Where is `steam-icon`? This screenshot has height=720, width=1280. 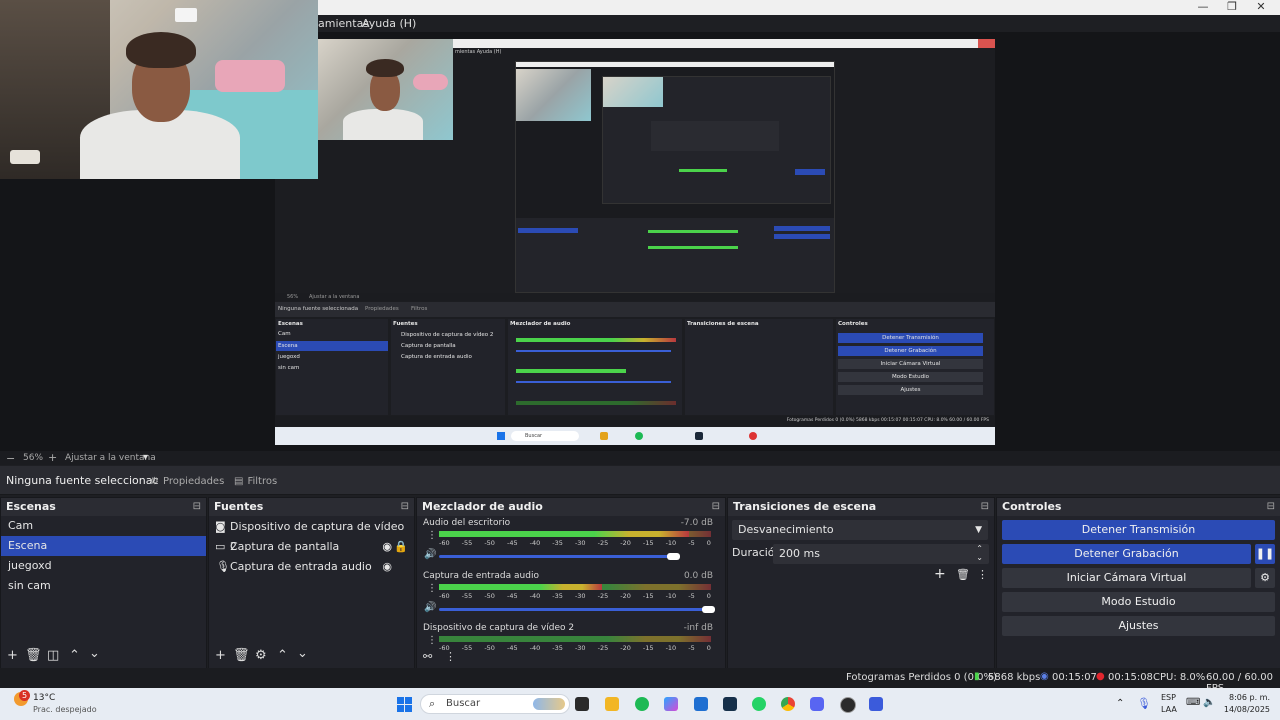
steam-icon is located at coordinates (730, 704).